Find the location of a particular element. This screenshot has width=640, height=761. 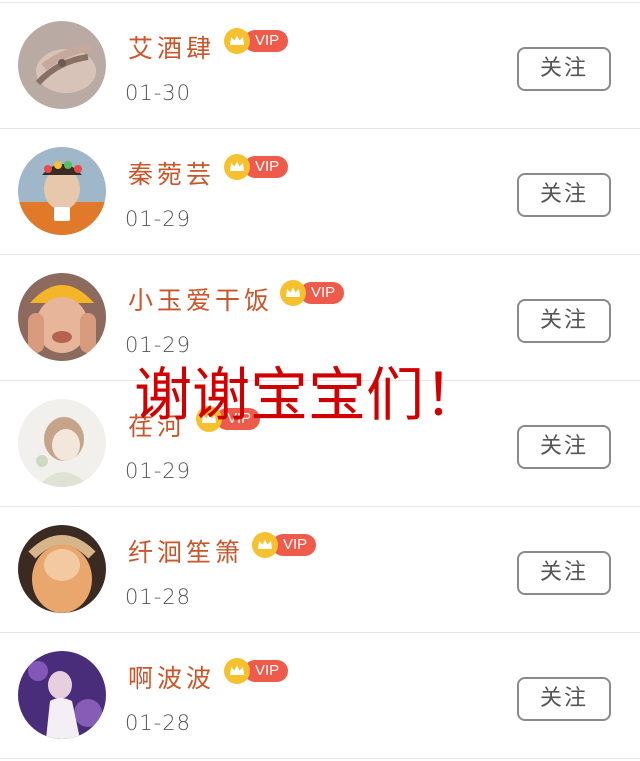

user-name: 秦菀芸 is located at coordinates (171, 173).